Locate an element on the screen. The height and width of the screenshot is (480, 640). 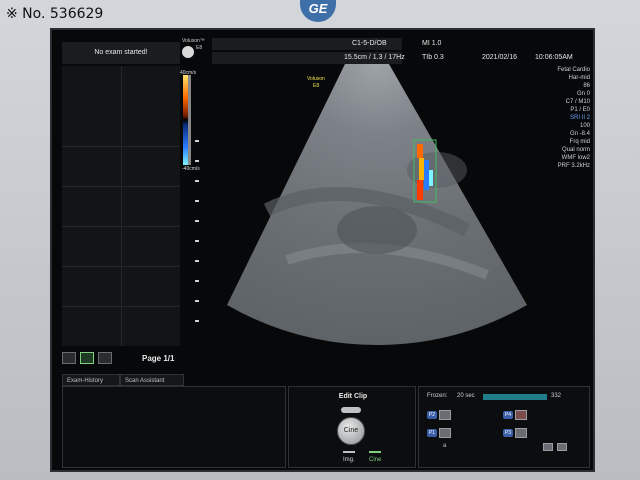
edit-clip-label: Edit Clip is located at coordinates (353, 396).